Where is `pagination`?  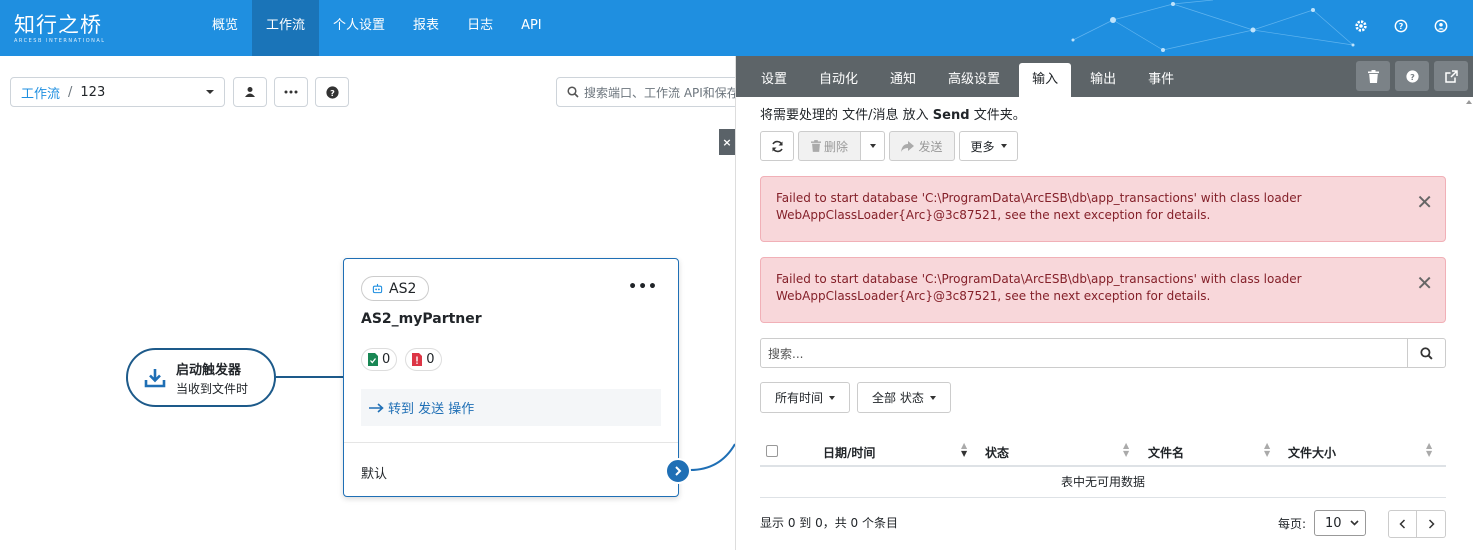 pagination is located at coordinates (1417, 524).